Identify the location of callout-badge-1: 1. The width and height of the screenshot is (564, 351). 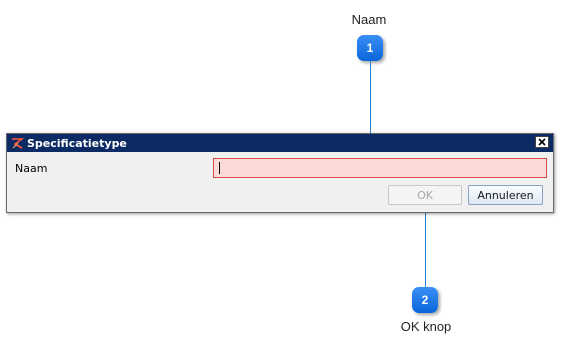
(370, 48).